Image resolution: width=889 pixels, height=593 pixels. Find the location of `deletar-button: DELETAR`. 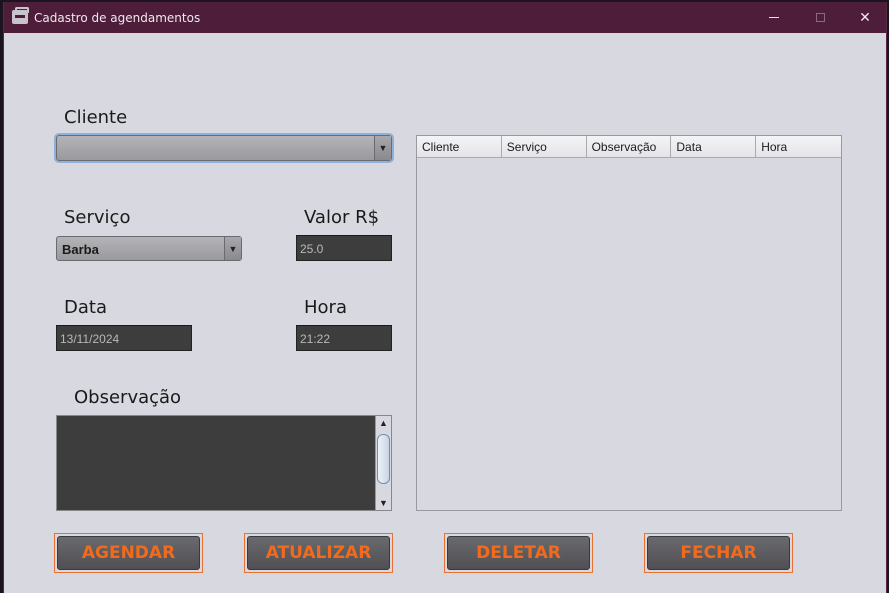

deletar-button: DELETAR is located at coordinates (518, 553).